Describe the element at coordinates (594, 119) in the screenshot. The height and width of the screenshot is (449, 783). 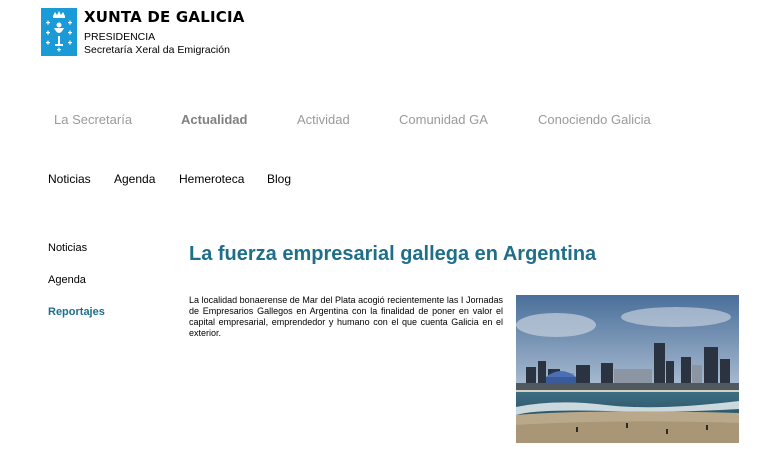
I see `main-nav-conociendo-galicia: Conociendo Galicia` at that location.